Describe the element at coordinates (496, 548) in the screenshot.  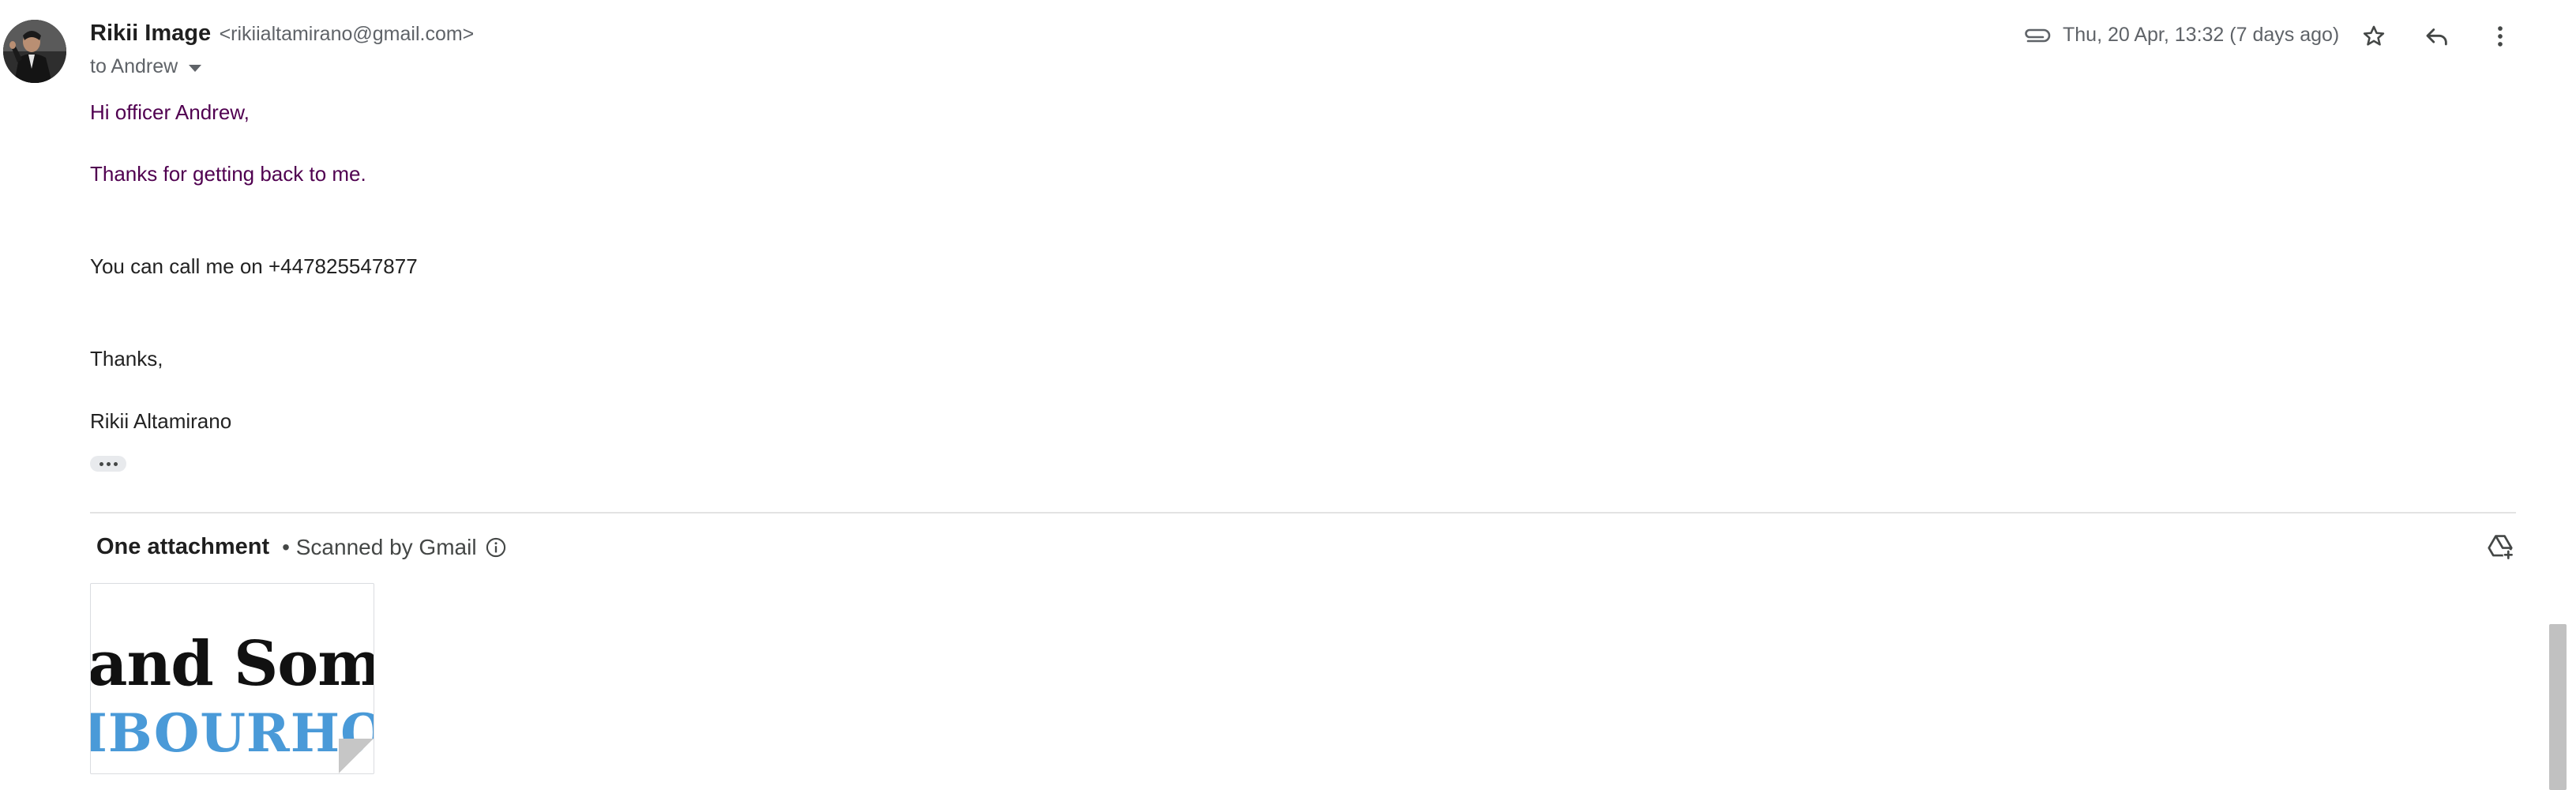
I see `info-icon` at that location.